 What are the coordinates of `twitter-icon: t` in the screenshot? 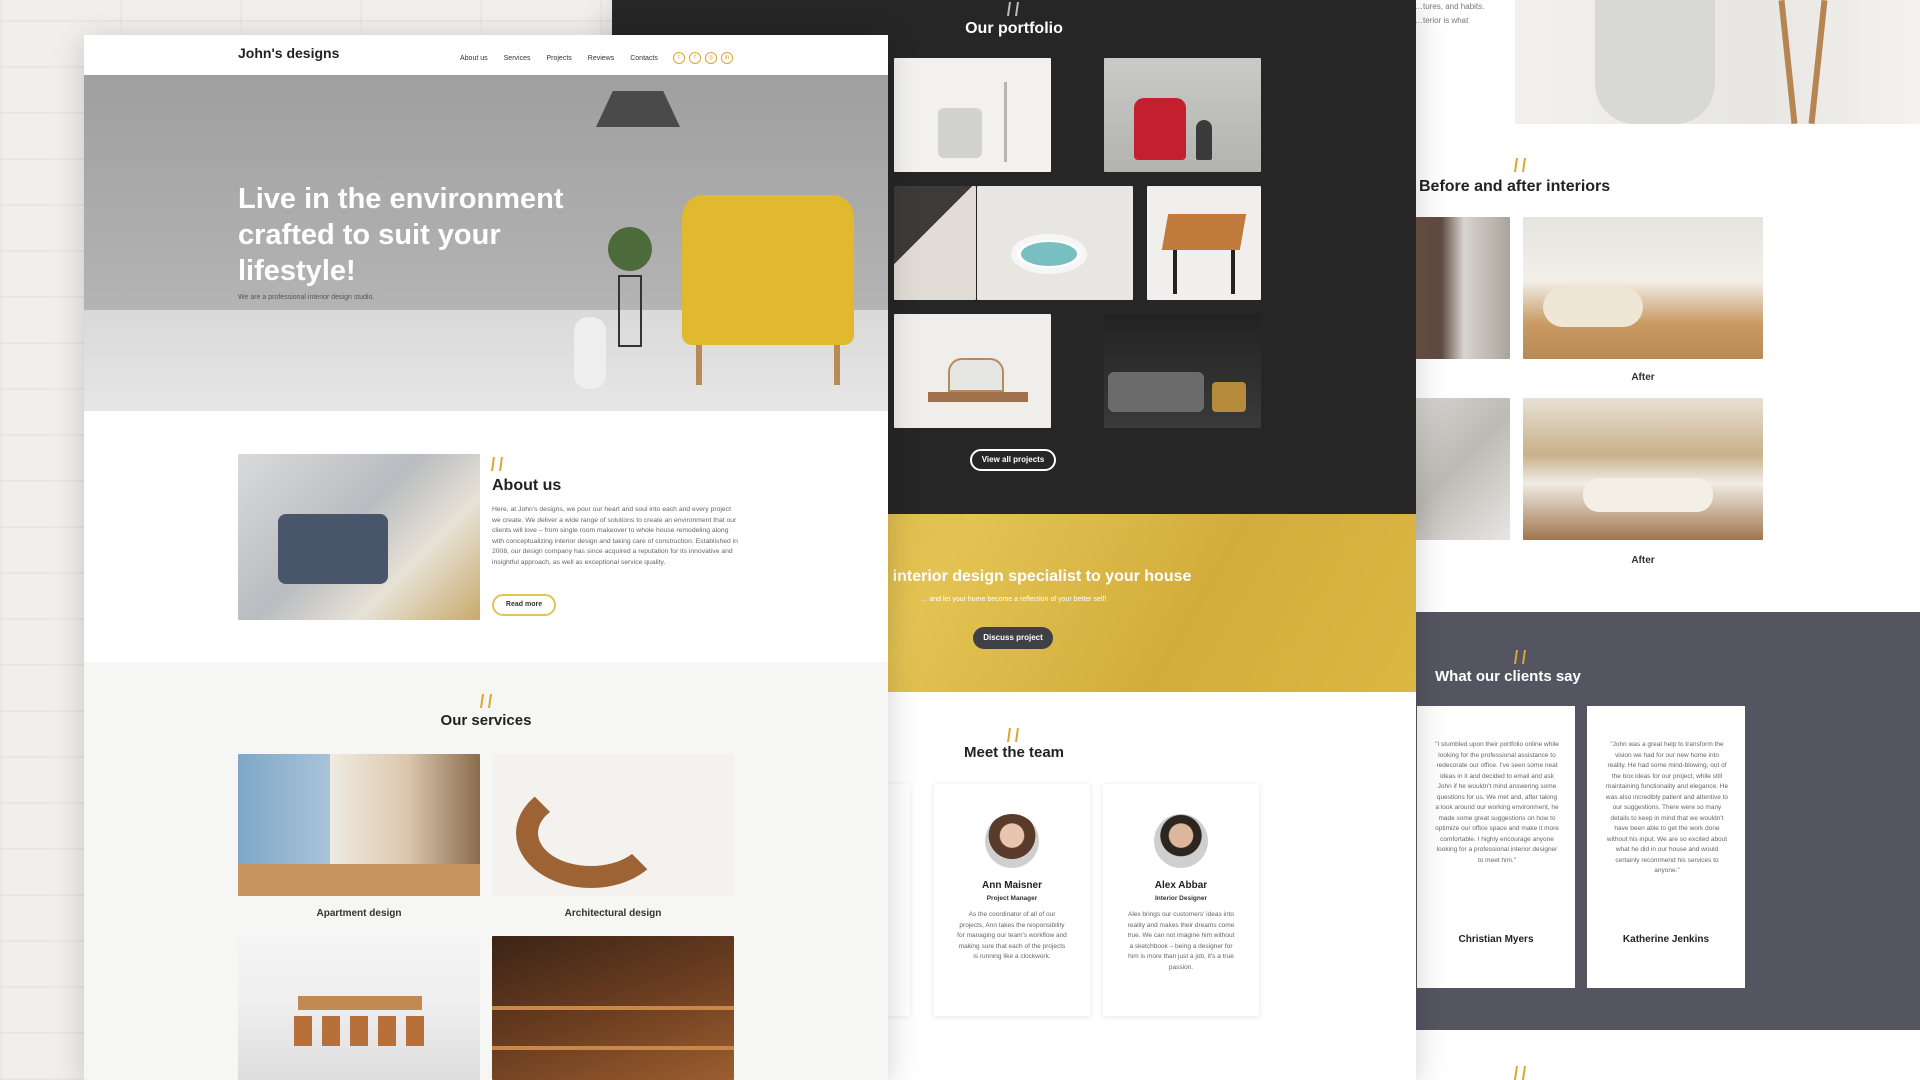 It's located at (679, 58).